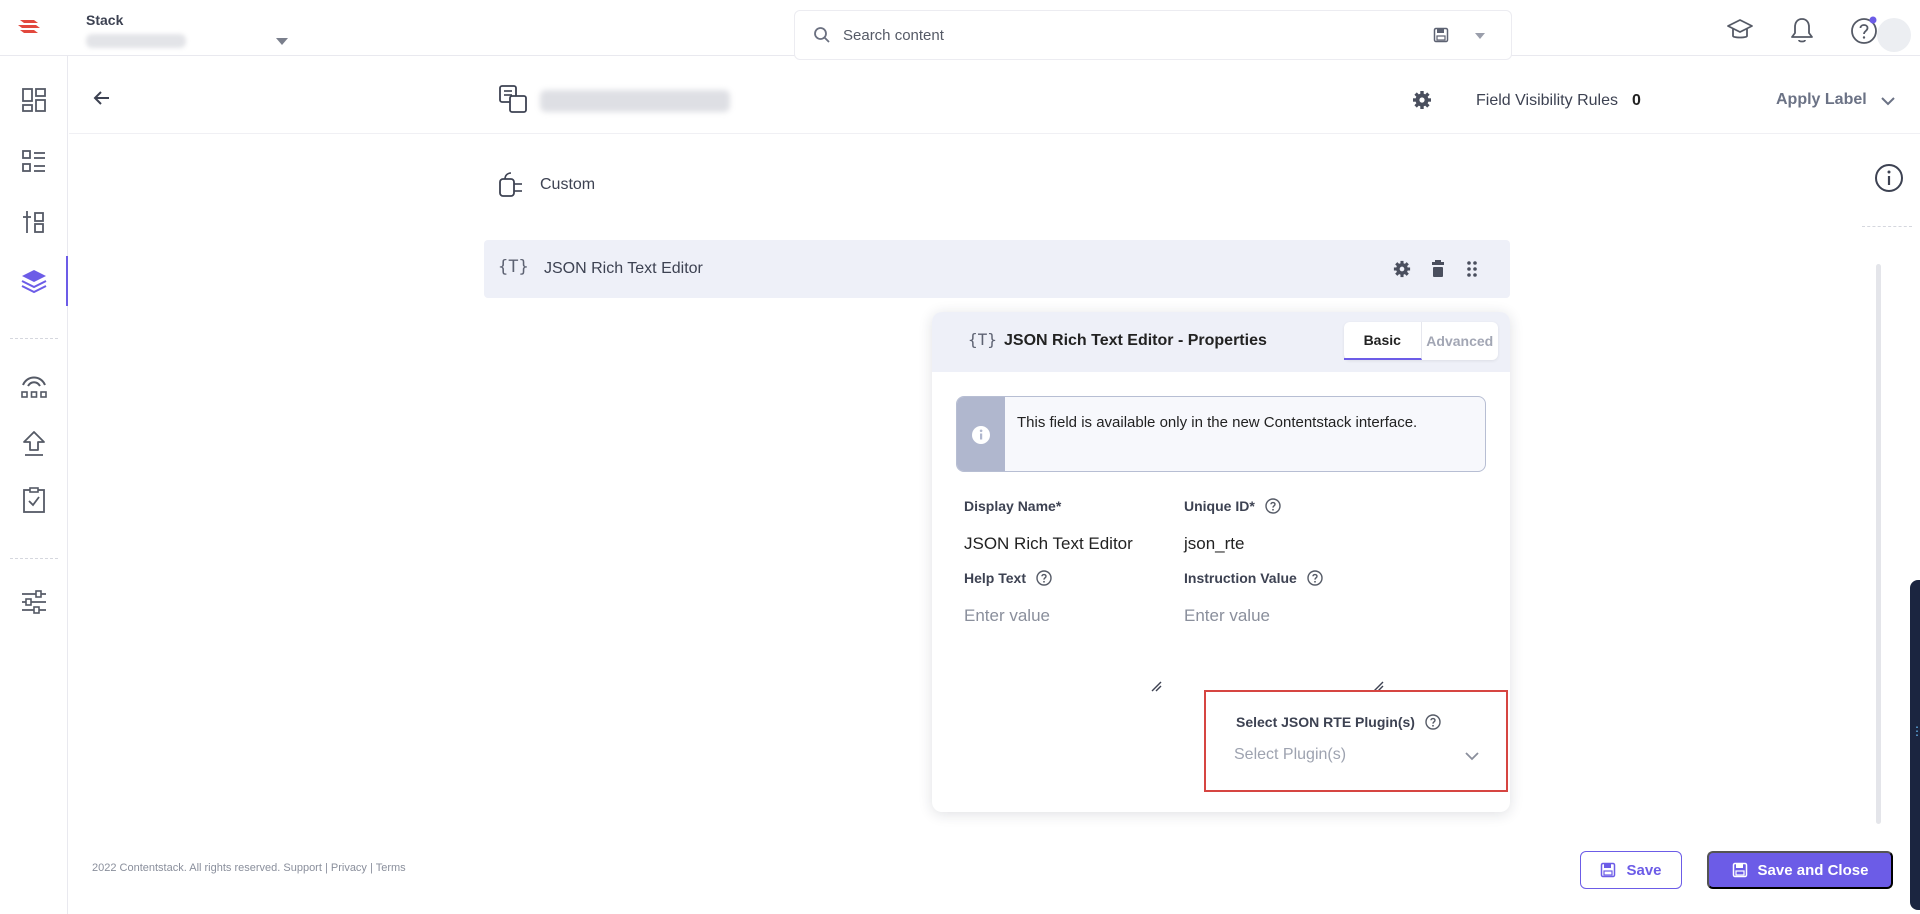 The image size is (1920, 914). Describe the element at coordinates (1636, 100) in the screenshot. I see `field-visibility-rules-count: 0` at that location.